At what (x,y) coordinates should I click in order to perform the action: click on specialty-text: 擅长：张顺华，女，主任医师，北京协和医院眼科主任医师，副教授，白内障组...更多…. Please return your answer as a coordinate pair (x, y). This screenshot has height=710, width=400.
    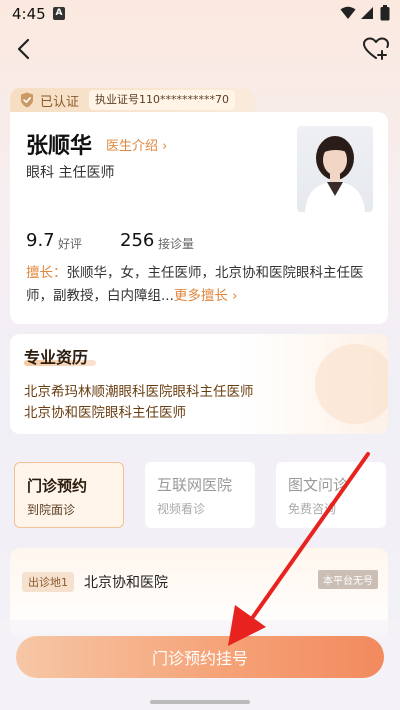
    Looking at the image, I should click on (202, 285).